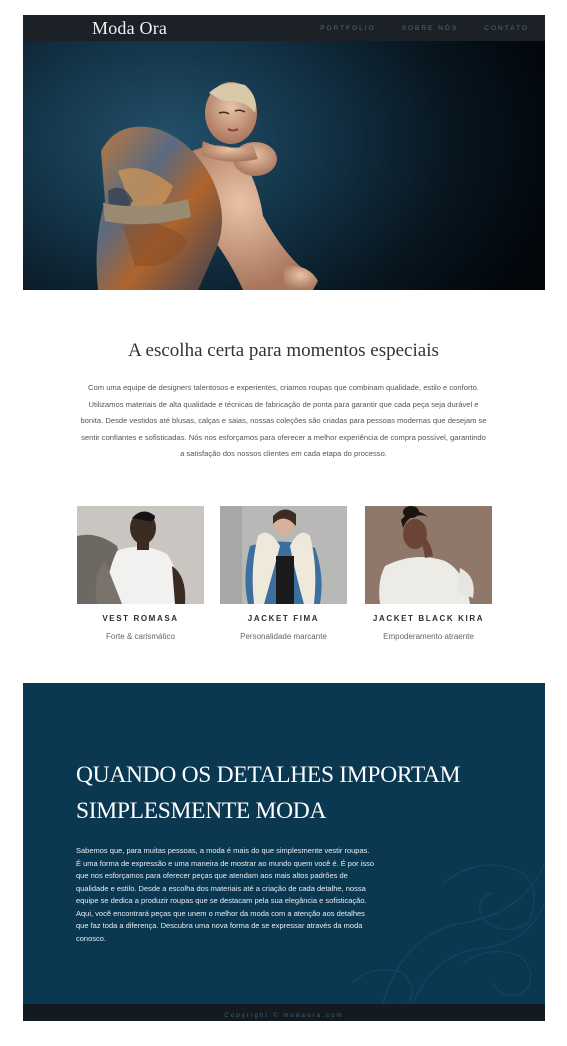  What do you see at coordinates (268, 775) in the screenshot?
I see `details-heading-line-1: QUANDO OS DETALHES IMPORTAM` at bounding box center [268, 775].